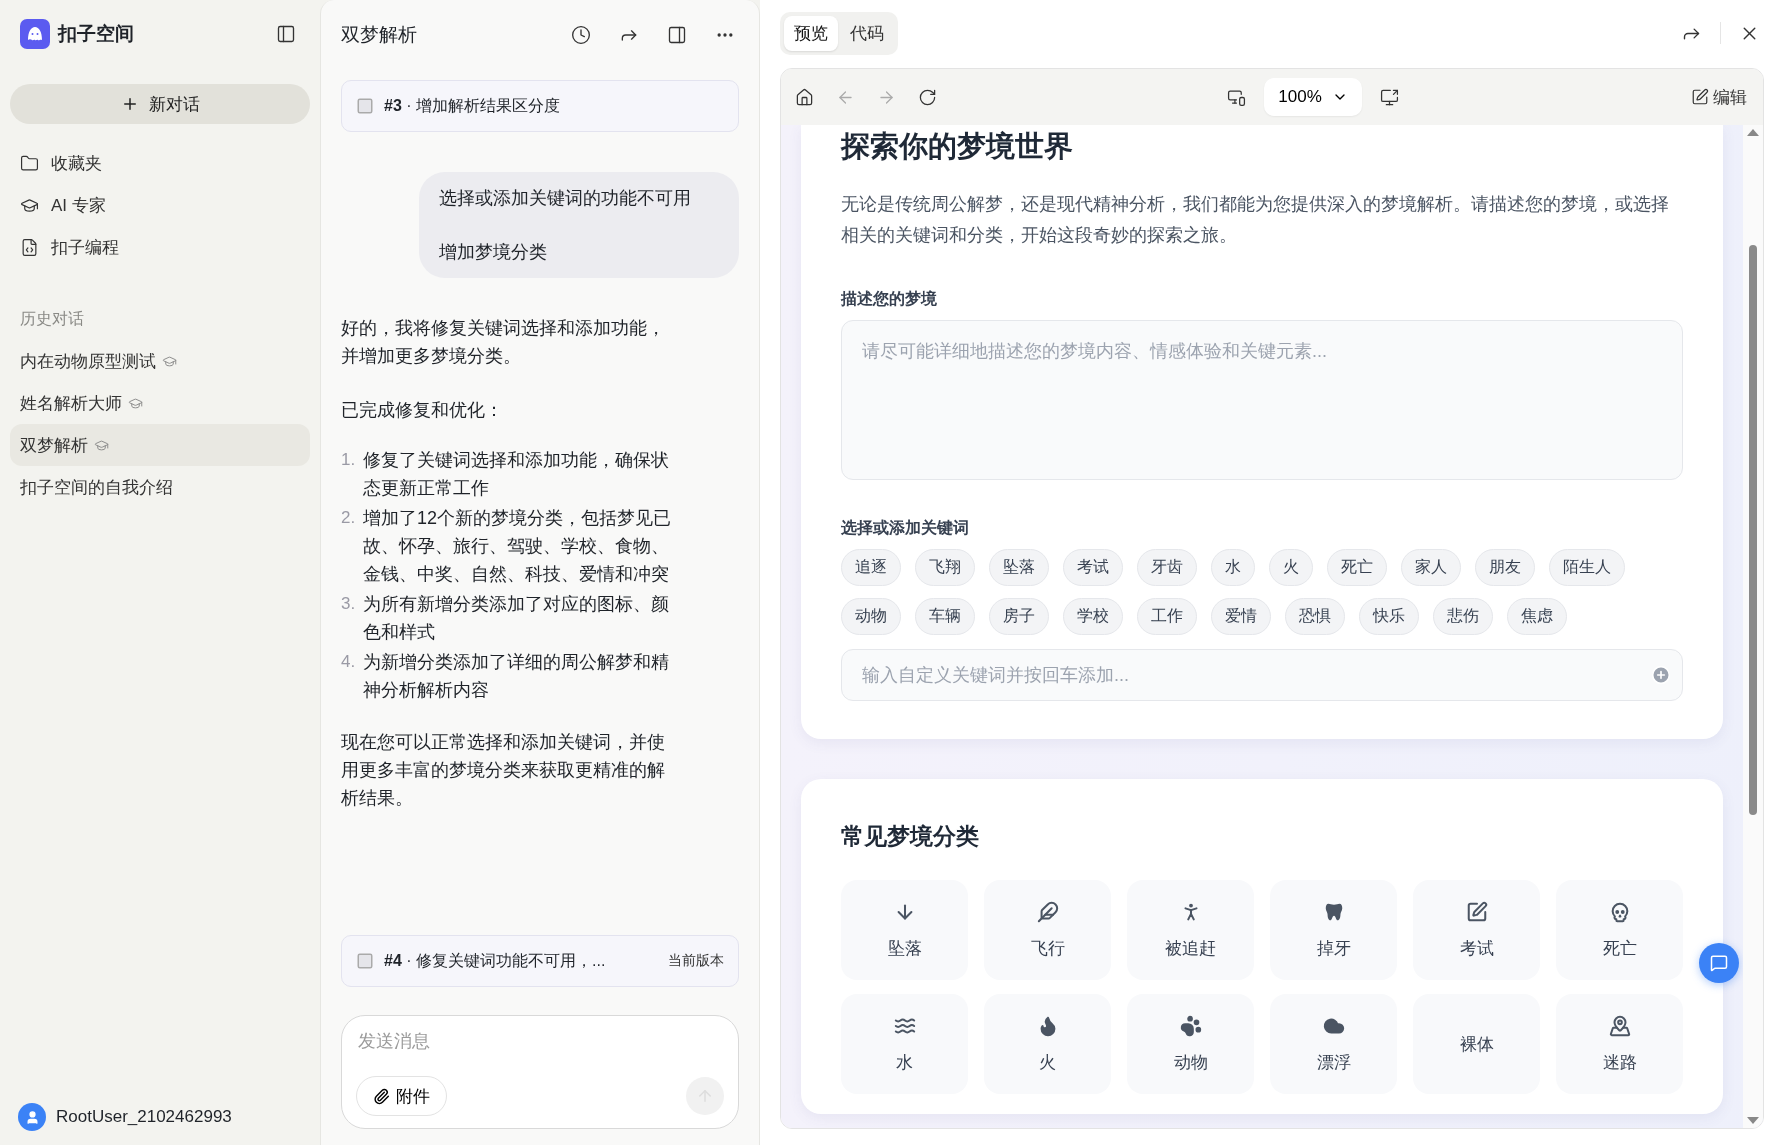 The width and height of the screenshot is (1784, 1145). Describe the element at coordinates (1167, 616) in the screenshot. I see `keyword-chip: 工作` at that location.